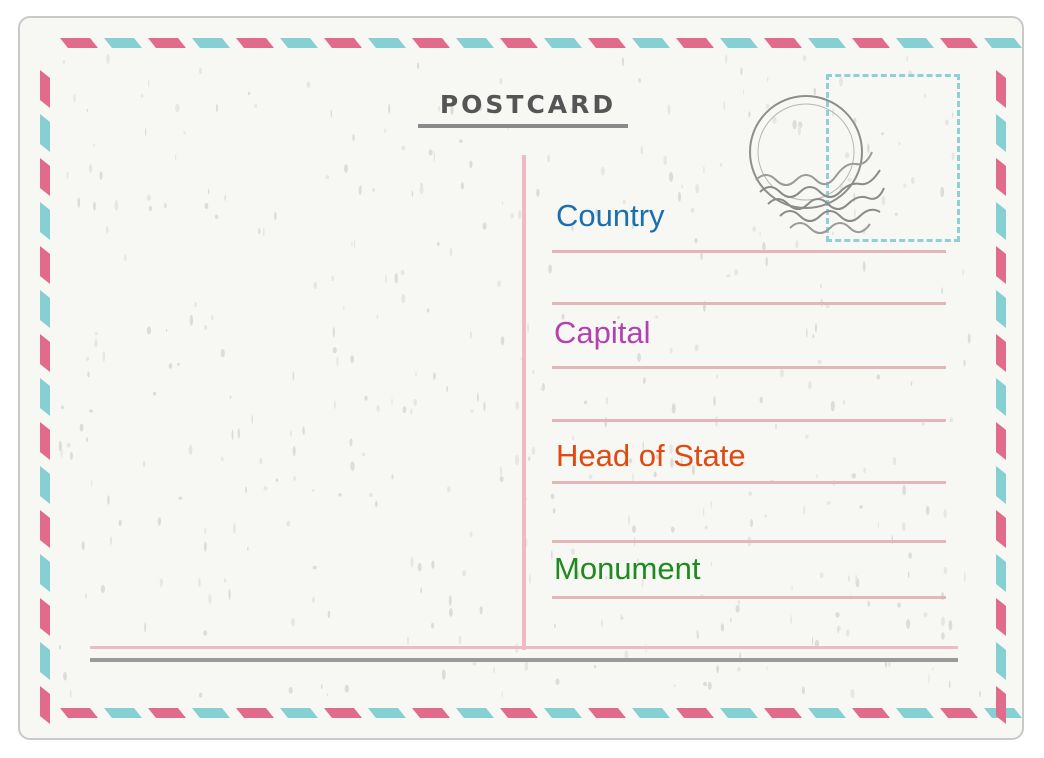 This screenshot has height=758, width=1044. What do you see at coordinates (749, 251) in the screenshot?
I see `field-line-country` at bounding box center [749, 251].